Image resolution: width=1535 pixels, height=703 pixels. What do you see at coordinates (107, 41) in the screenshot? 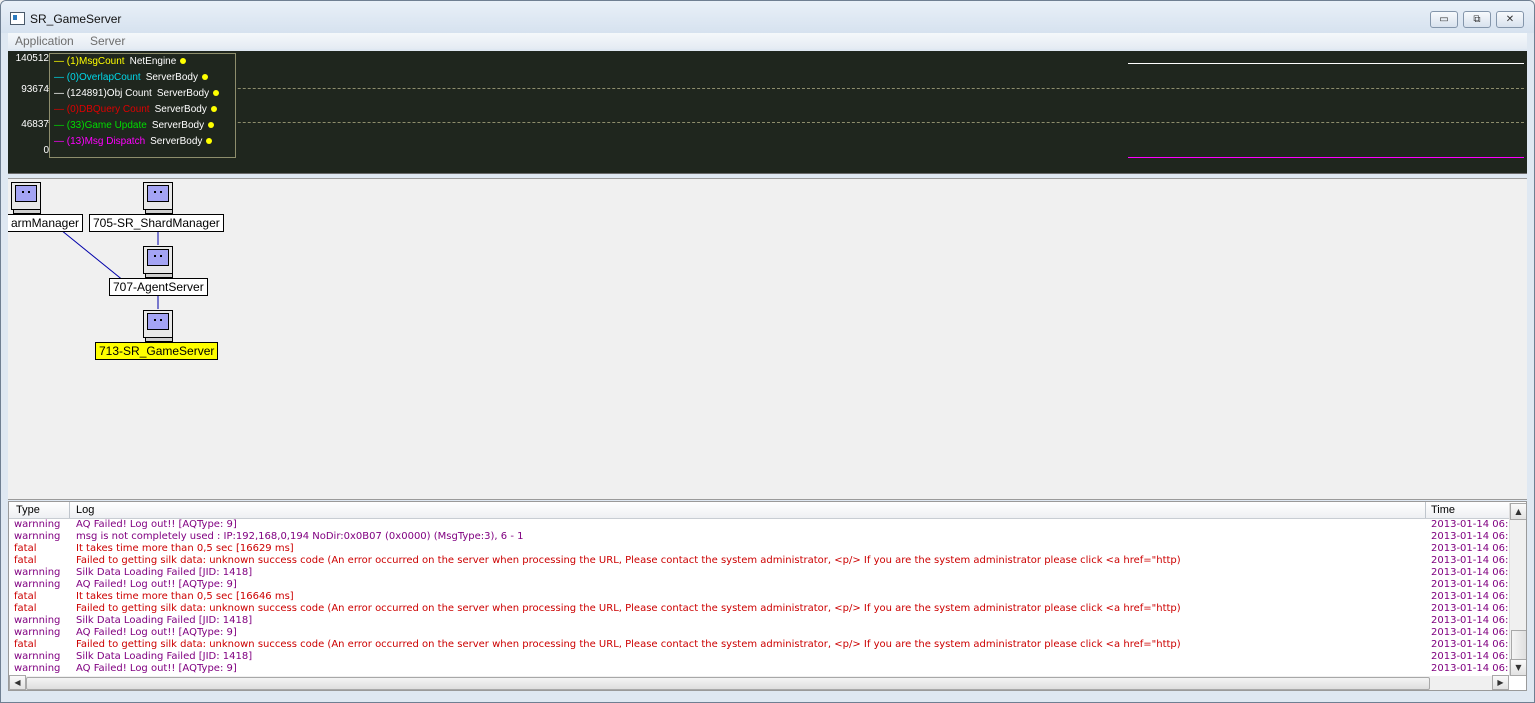
I see `menu-server: Server` at bounding box center [107, 41].